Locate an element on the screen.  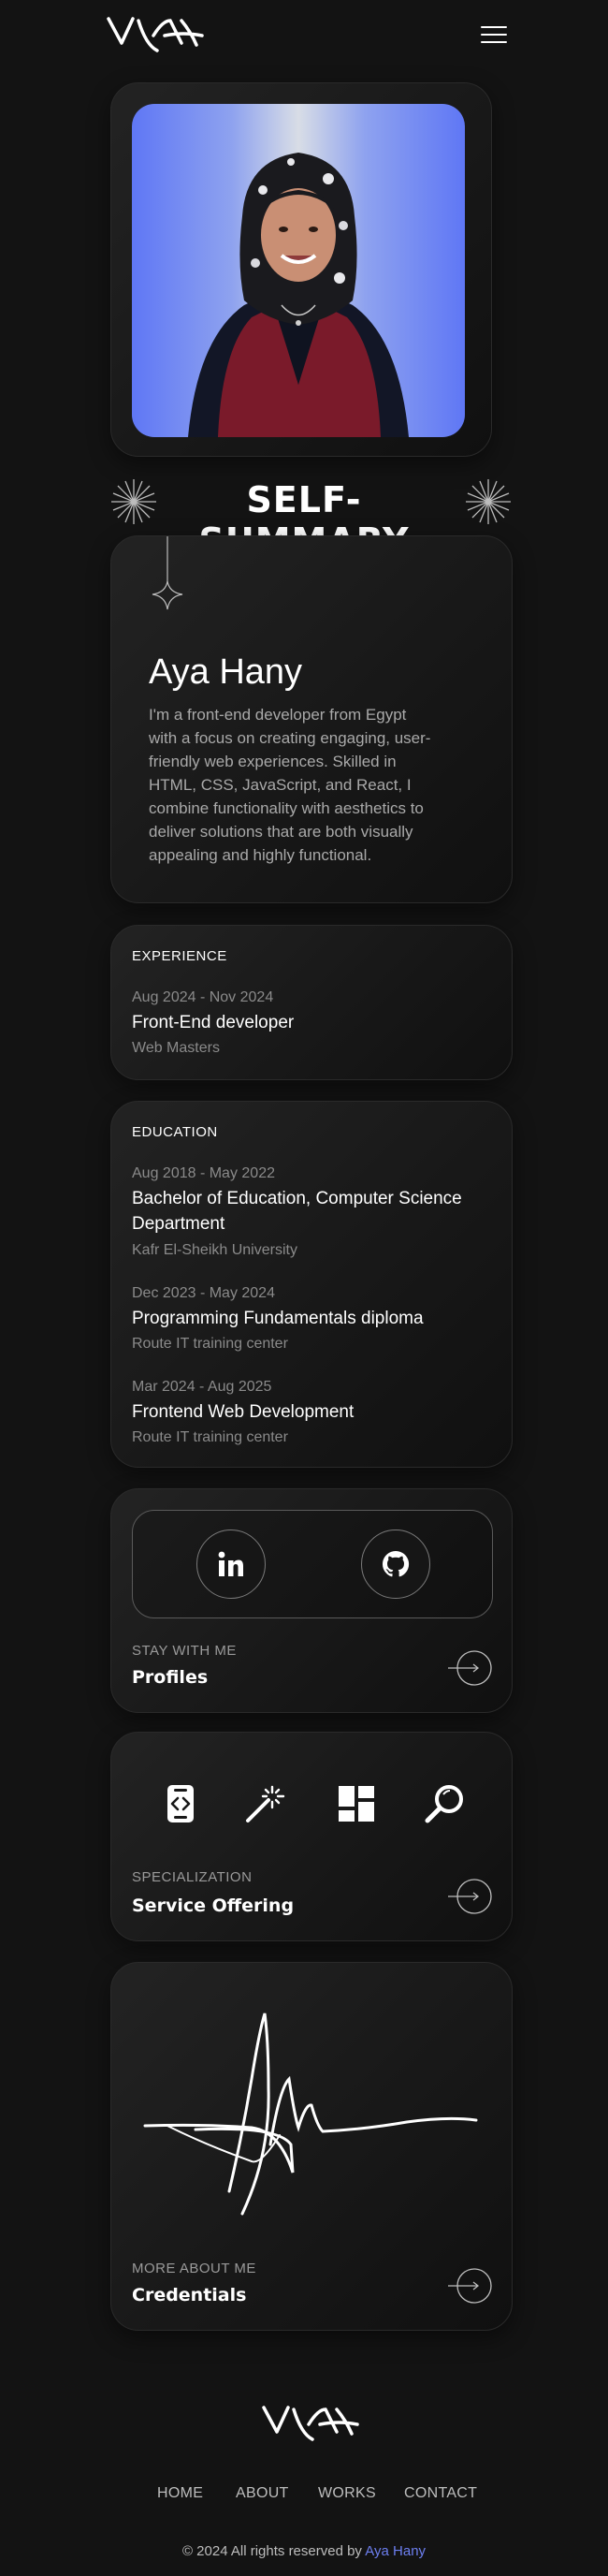
social-links-box is located at coordinates (312, 1564).